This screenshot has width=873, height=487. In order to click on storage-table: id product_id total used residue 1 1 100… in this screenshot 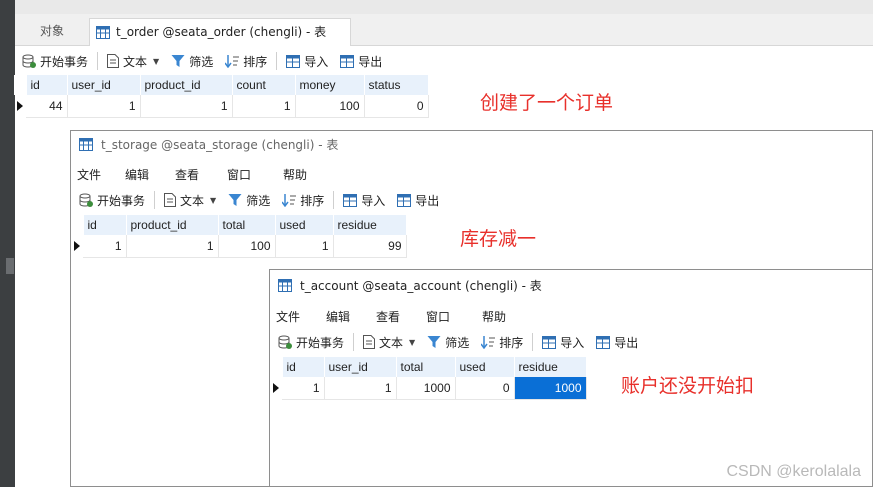, I will do `click(239, 236)`.